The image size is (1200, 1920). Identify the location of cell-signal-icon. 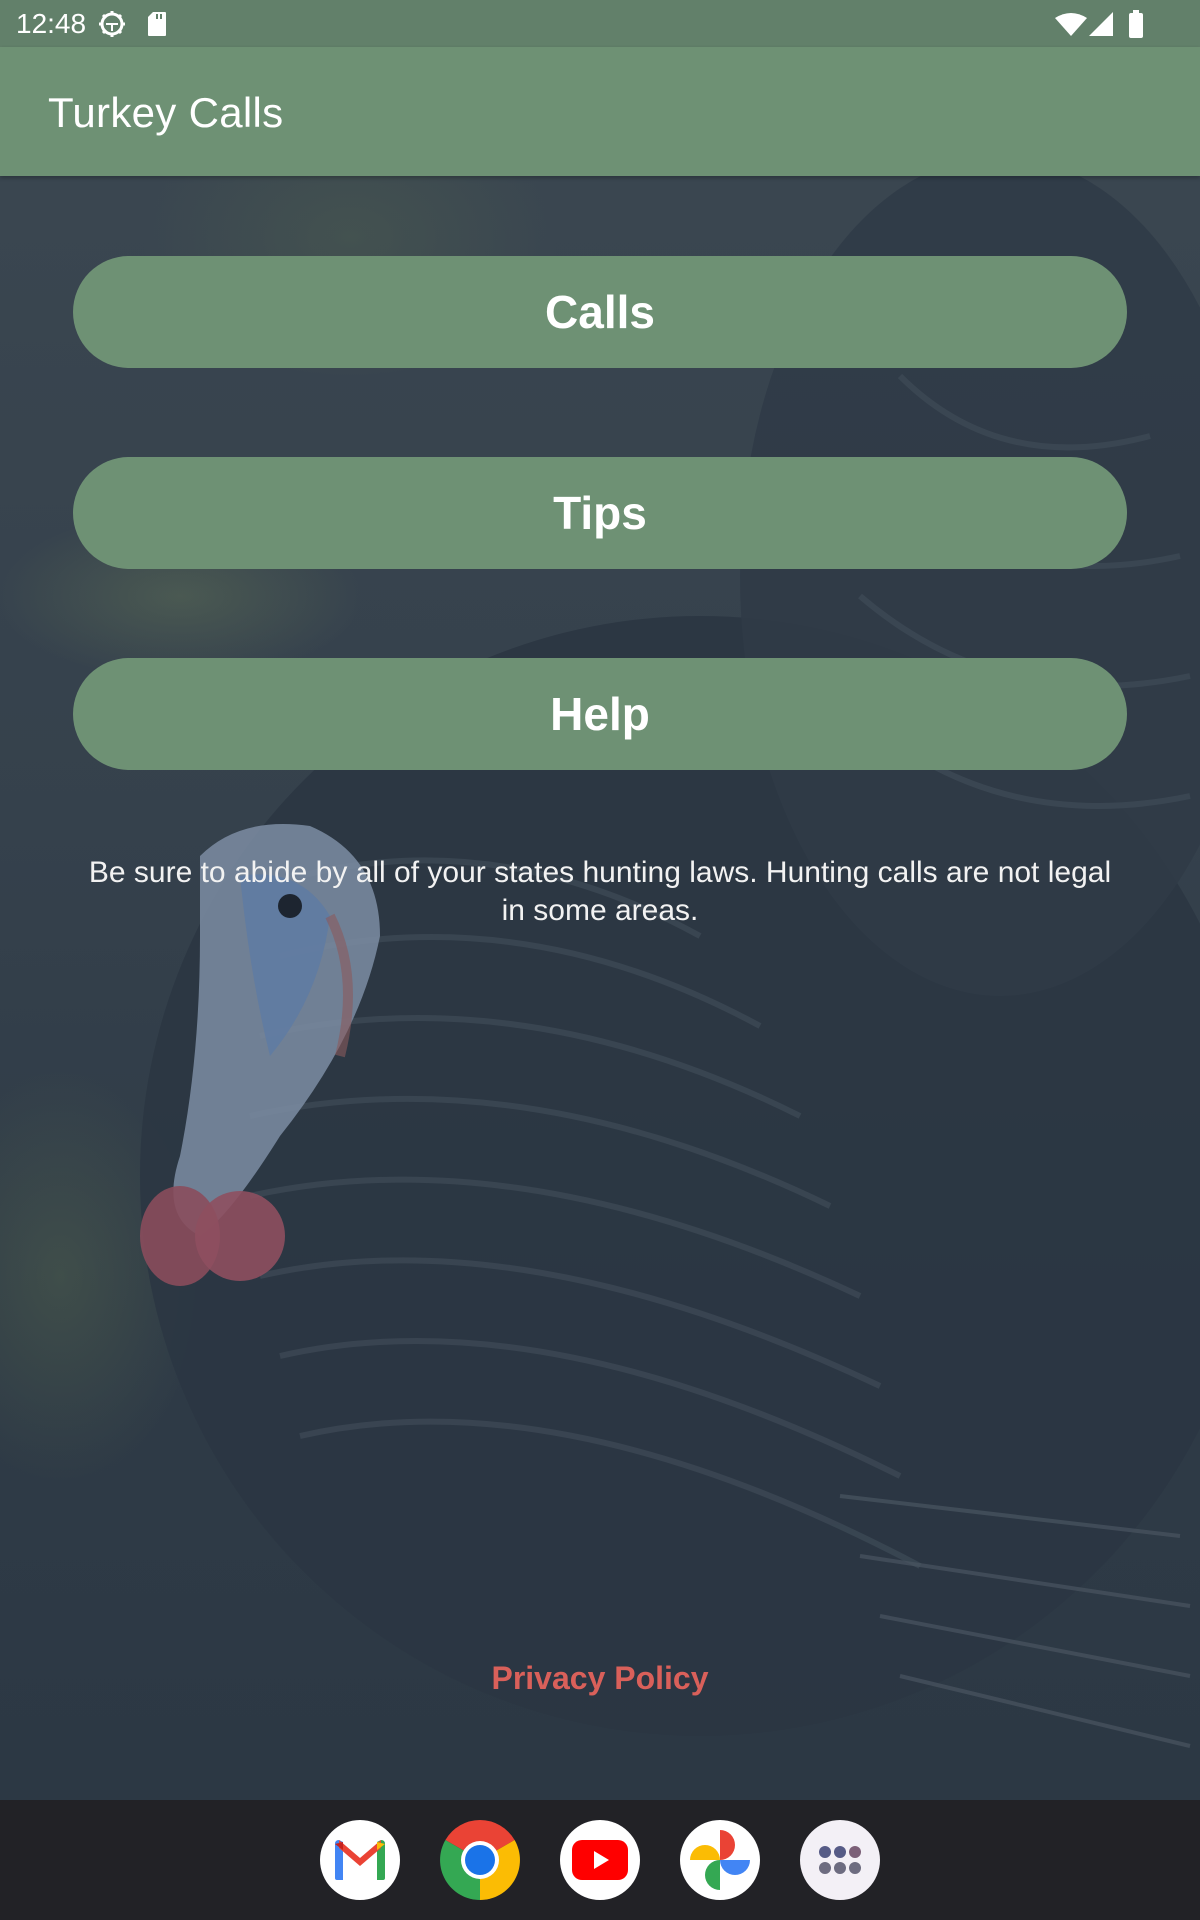
(1101, 26).